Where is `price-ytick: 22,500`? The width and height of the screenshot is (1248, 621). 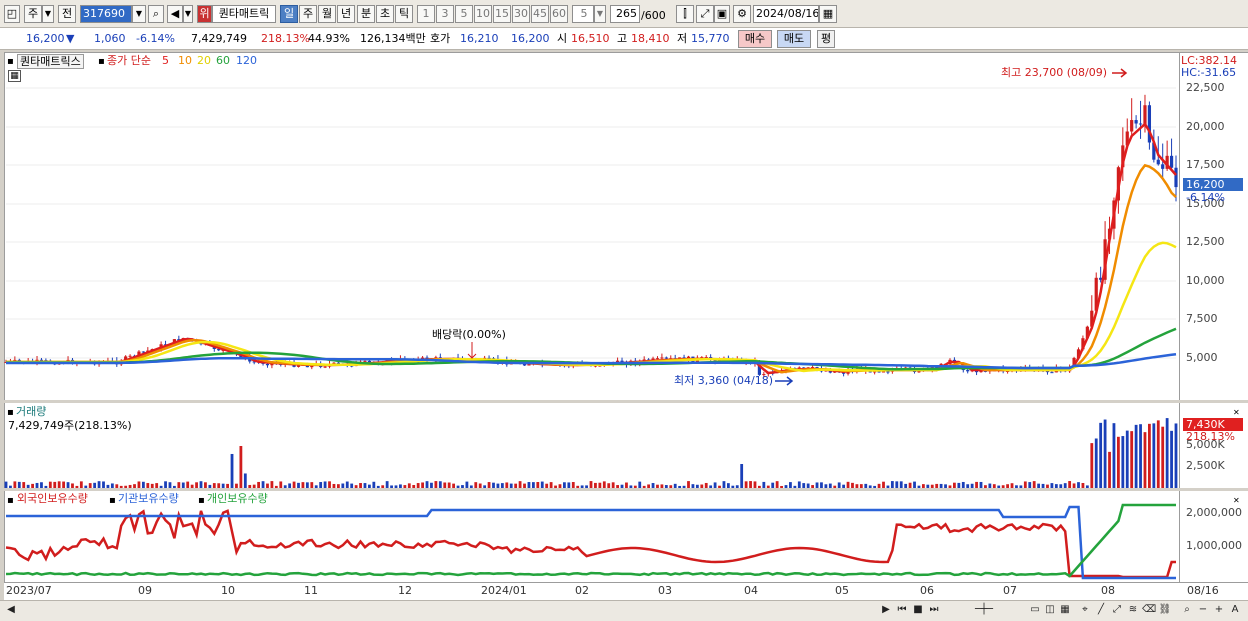
price-ytick: 22,500 is located at coordinates (1205, 87).